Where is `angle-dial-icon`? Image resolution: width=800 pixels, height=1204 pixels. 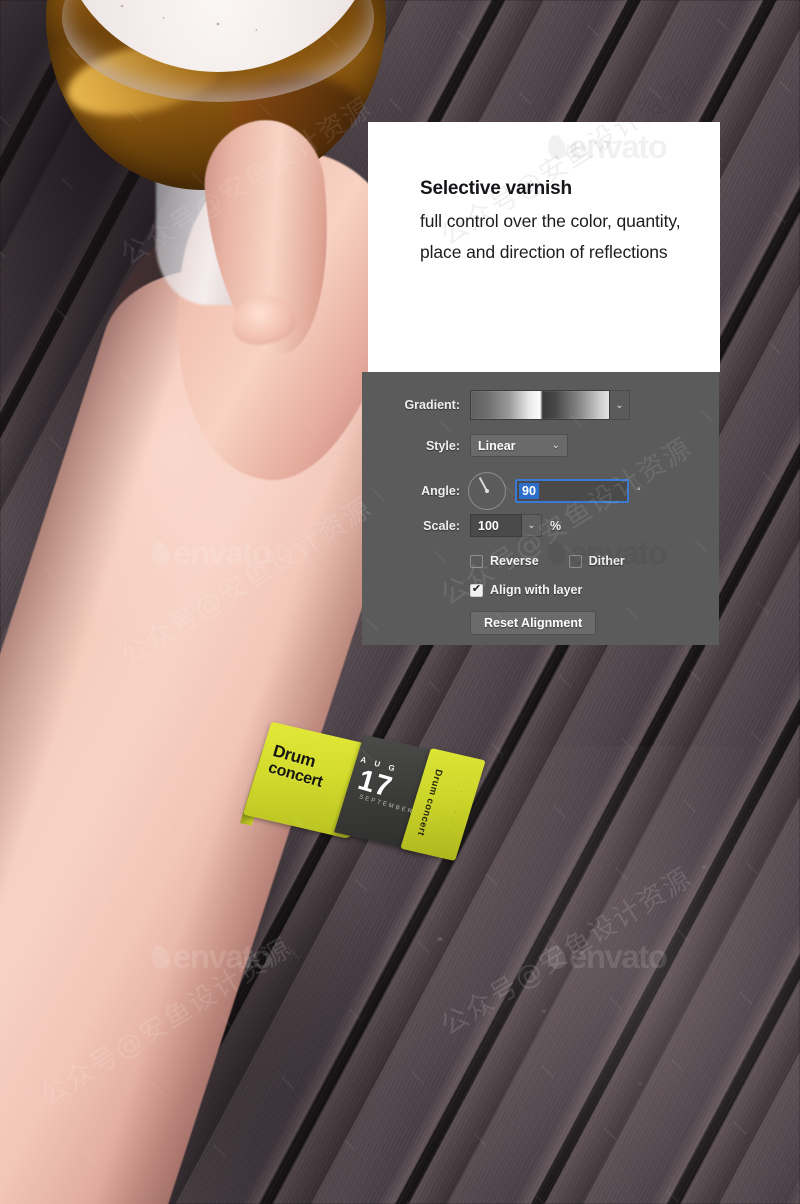 angle-dial-icon is located at coordinates (487, 491).